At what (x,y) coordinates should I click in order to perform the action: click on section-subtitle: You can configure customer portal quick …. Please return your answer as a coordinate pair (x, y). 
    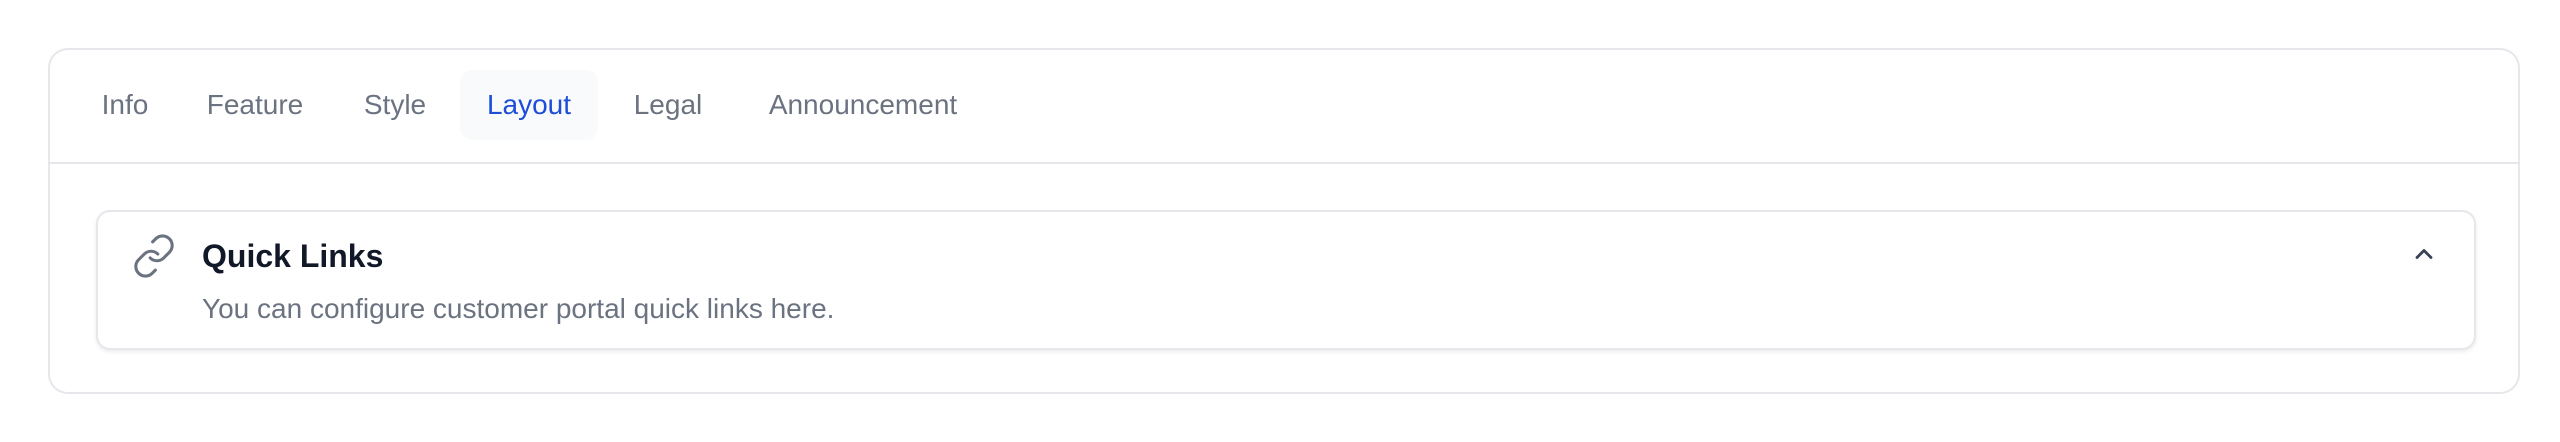
    Looking at the image, I should click on (518, 308).